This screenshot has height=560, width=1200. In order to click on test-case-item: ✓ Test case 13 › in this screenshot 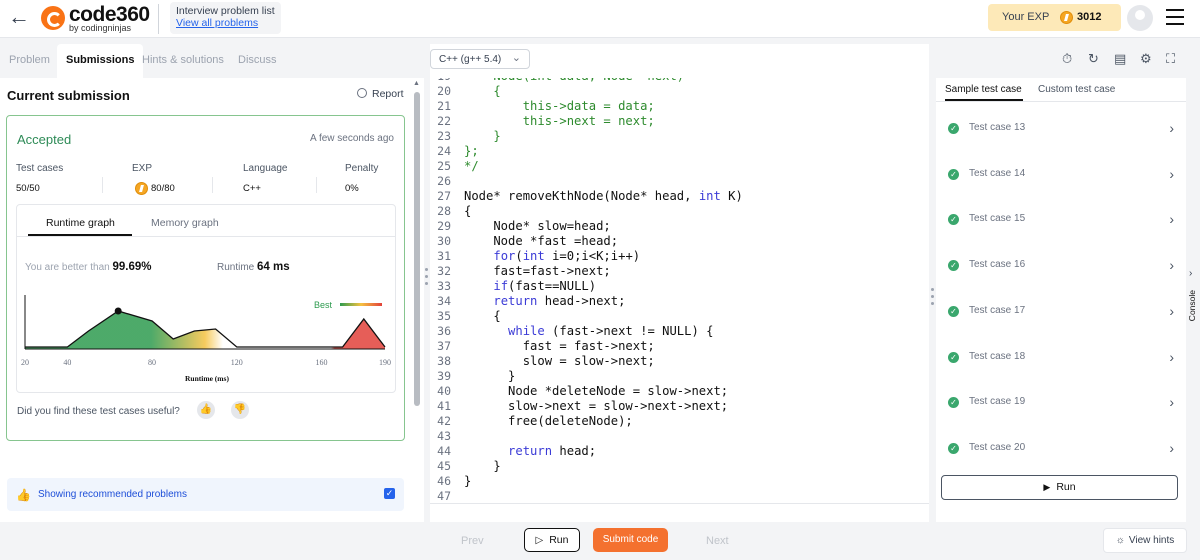, I will do `click(1061, 128)`.